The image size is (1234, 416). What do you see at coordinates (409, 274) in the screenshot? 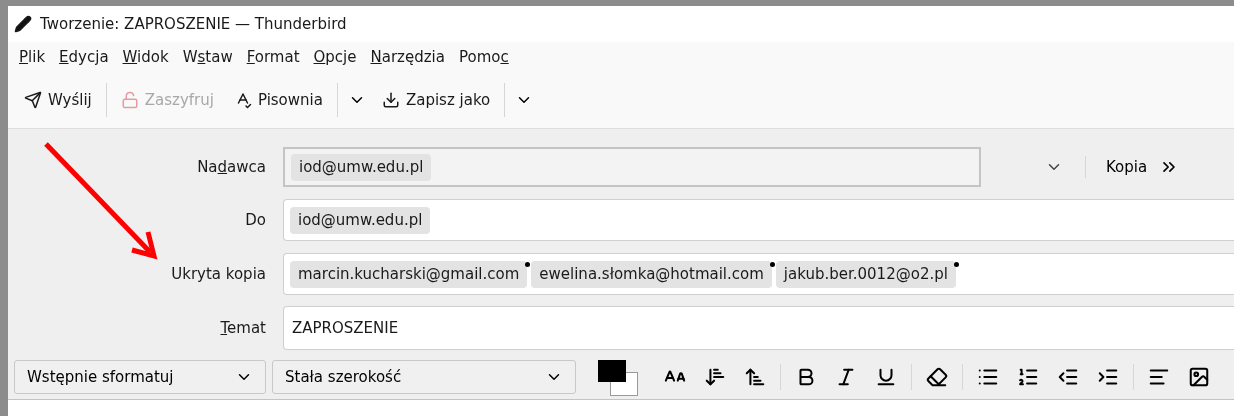
I see `address-chip: marcin.kucharski@gmail.com` at bounding box center [409, 274].